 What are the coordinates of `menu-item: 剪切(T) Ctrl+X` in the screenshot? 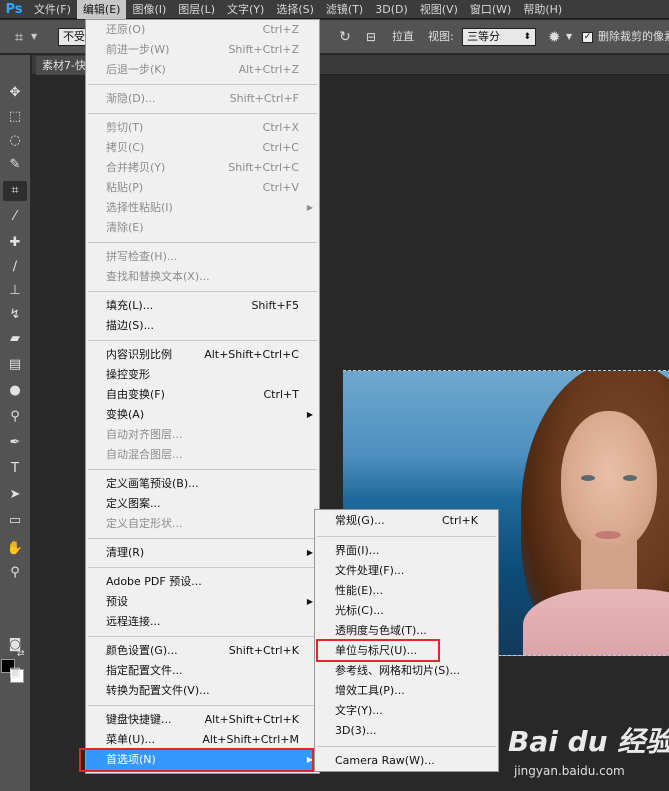 It's located at (202, 128).